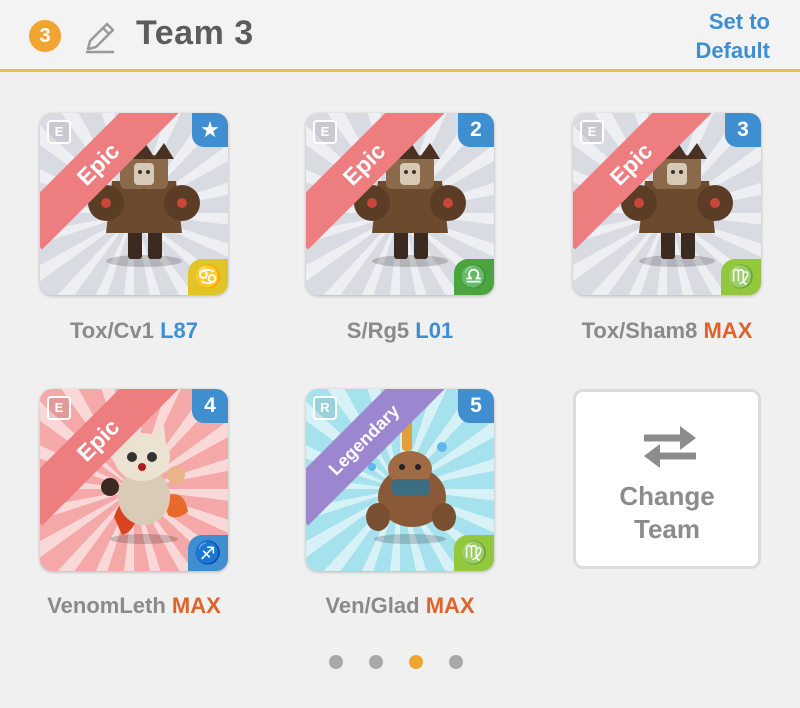 The image size is (800, 708). I want to click on monster-label-3: Tox/Sham8 MAX, so click(667, 331).